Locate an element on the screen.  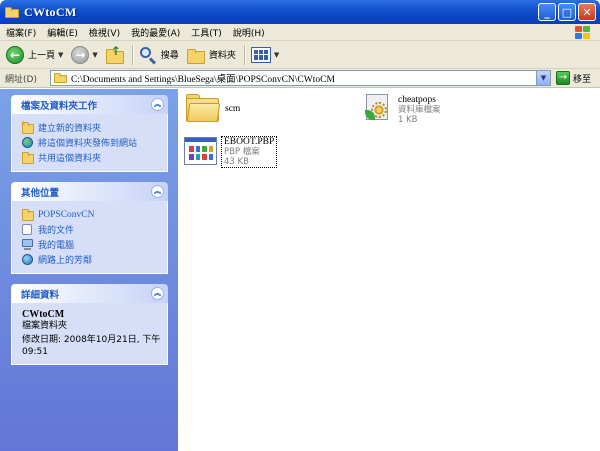
minimize-button: _ is located at coordinates (547, 12).